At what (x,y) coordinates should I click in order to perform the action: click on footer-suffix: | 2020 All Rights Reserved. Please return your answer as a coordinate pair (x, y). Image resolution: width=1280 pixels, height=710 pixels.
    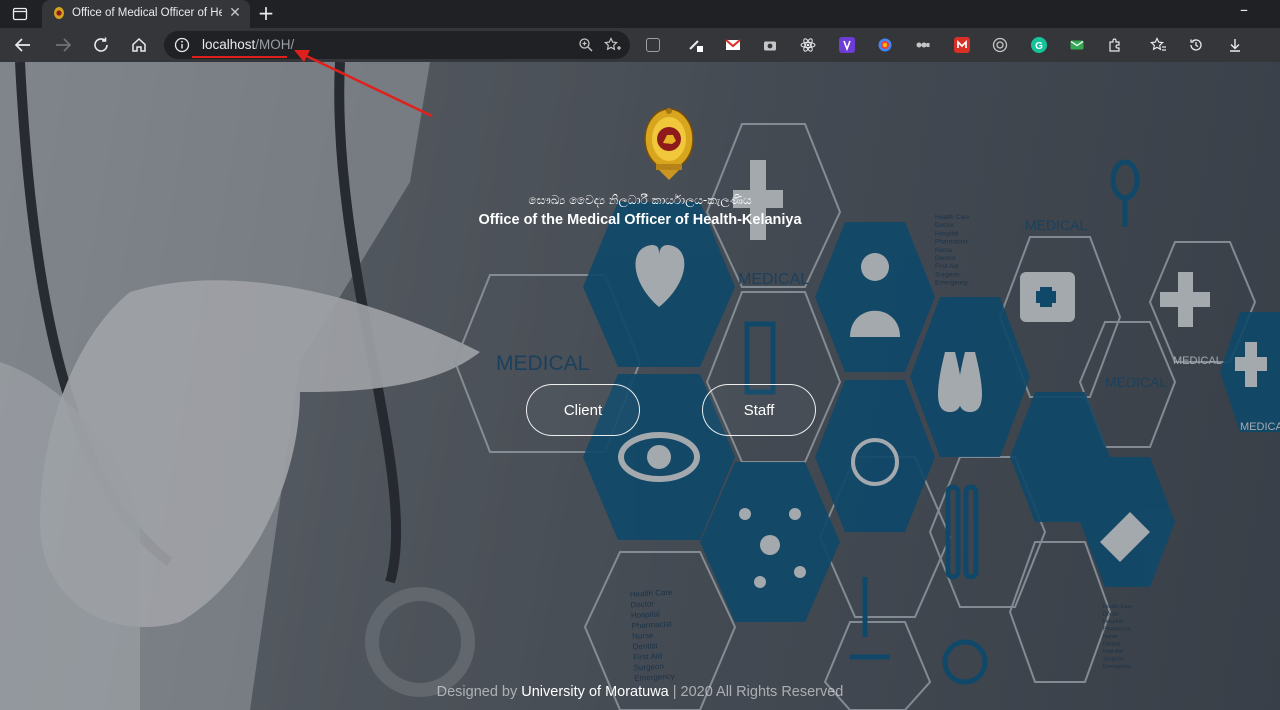
    Looking at the image, I should click on (756, 692).